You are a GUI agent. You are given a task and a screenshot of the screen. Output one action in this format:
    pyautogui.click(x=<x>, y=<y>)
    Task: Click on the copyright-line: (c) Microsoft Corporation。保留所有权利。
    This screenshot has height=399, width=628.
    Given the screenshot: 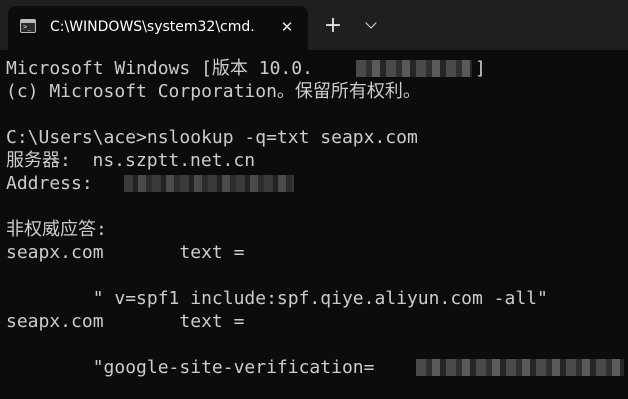 What is the action you would take?
    pyautogui.click(x=213, y=91)
    